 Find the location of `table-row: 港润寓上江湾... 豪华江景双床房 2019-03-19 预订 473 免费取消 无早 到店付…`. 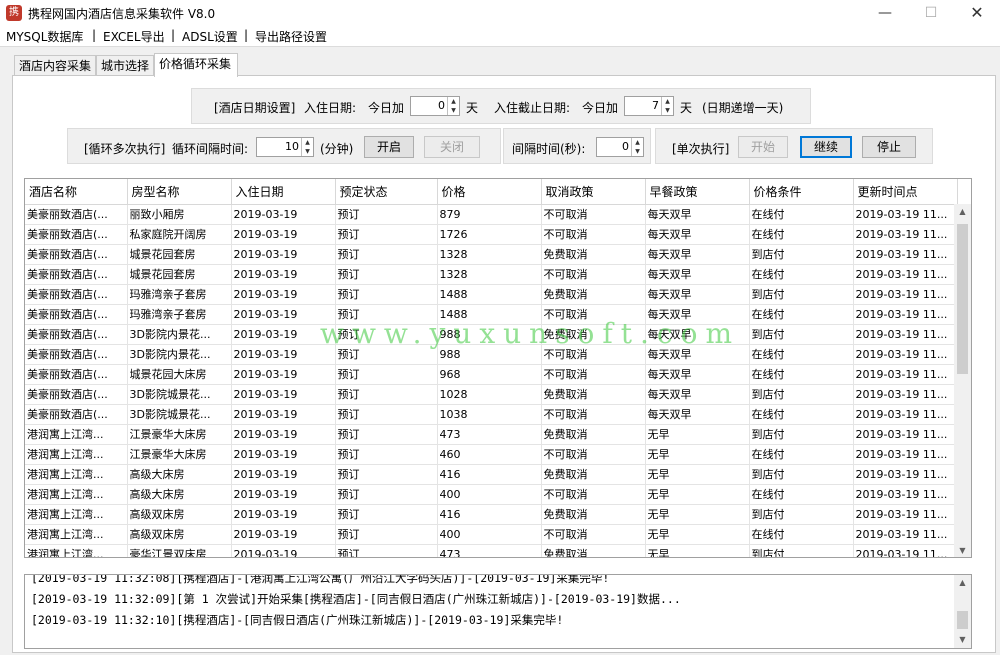

table-row: 港润寓上江湾... 豪华江景双床房 2019-03-19 预订 473 免费取消 无早 到店付… is located at coordinates (491, 550).